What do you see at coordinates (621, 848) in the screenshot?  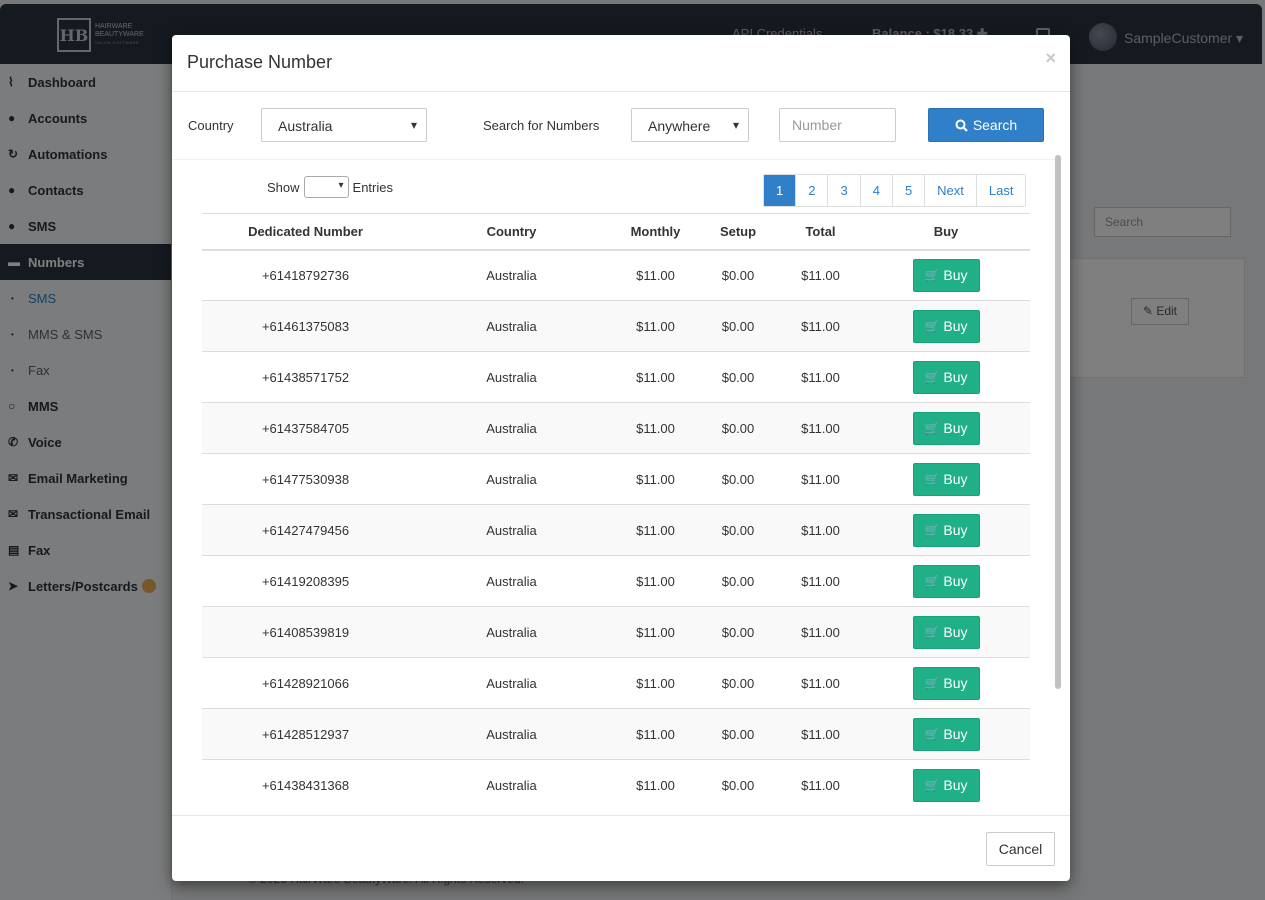 I see `modal-footer: Cancel` at bounding box center [621, 848].